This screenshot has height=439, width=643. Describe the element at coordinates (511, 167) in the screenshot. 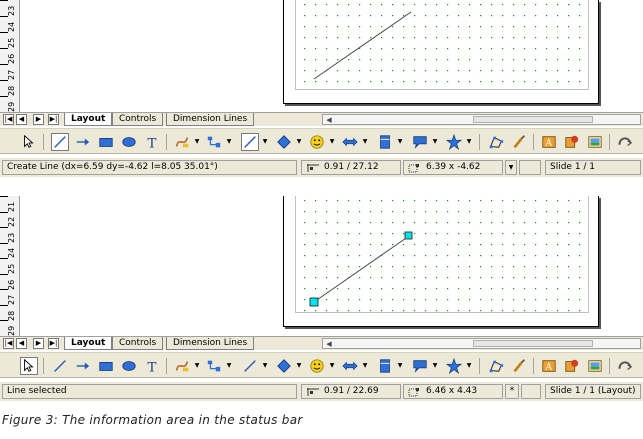

I see `status-modified: ▼` at that location.